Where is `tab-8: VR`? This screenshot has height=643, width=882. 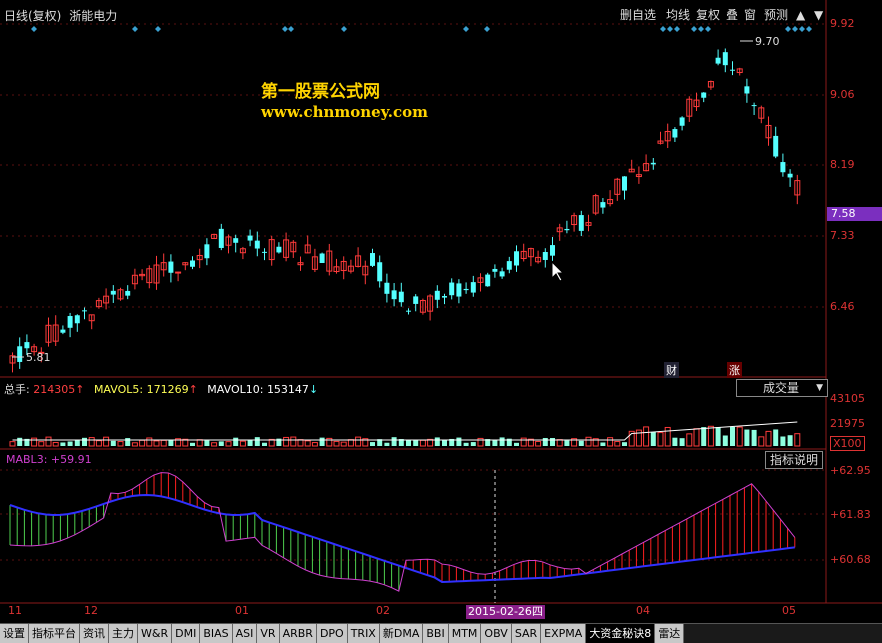 tab-8: VR is located at coordinates (268, 633).